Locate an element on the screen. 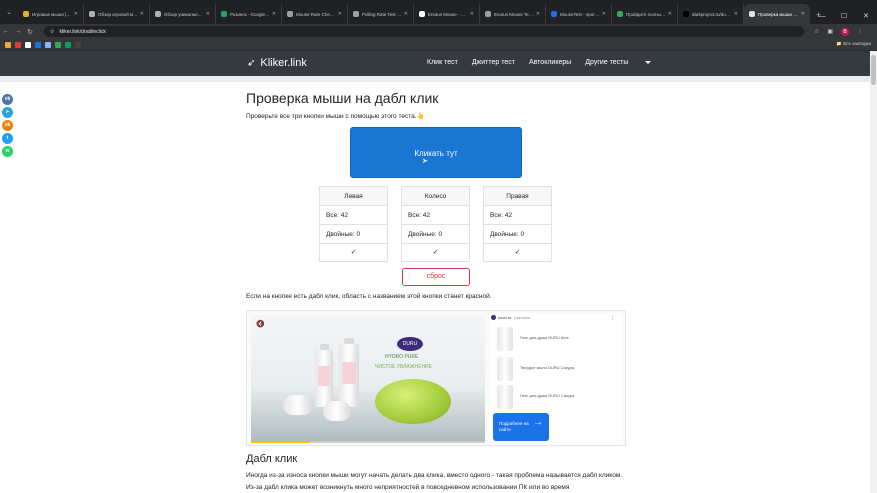 The height and width of the screenshot is (493, 877). back-icon: ← is located at coordinates (6, 31).